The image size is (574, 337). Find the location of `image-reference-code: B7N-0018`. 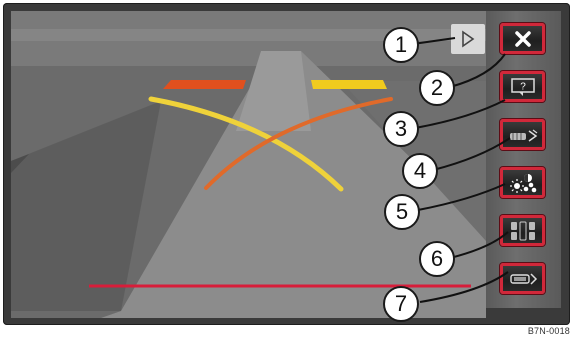

image-reference-code: B7N-0018 is located at coordinates (539, 331).